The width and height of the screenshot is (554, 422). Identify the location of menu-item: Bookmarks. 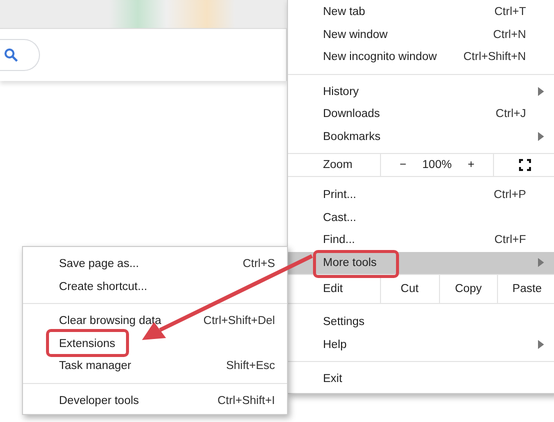
(421, 137).